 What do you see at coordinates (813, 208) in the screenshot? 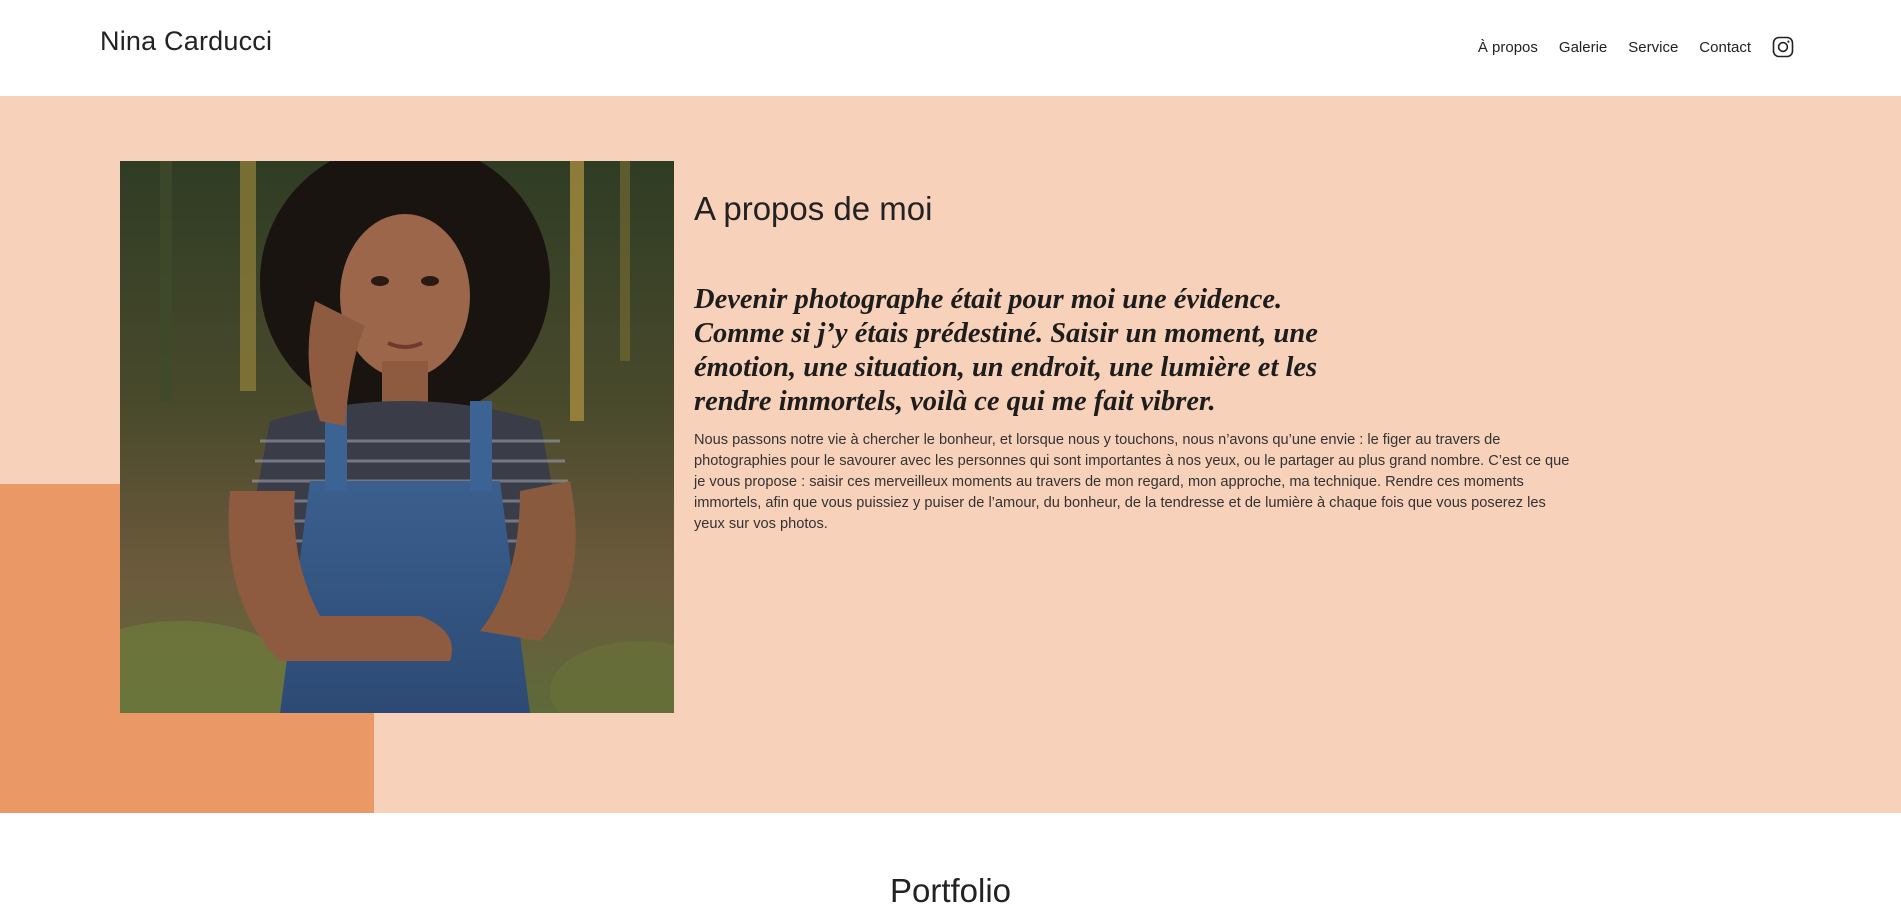
I see `about-title: A propos de moi` at bounding box center [813, 208].